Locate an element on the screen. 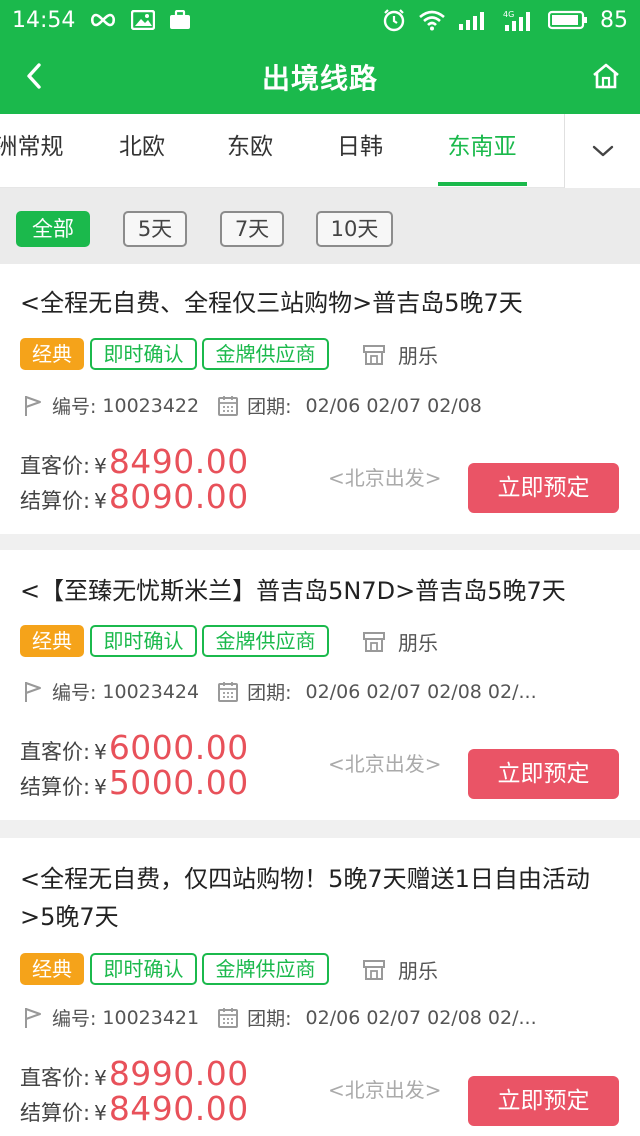 The image size is (640, 1136). back-button is located at coordinates (34, 76).